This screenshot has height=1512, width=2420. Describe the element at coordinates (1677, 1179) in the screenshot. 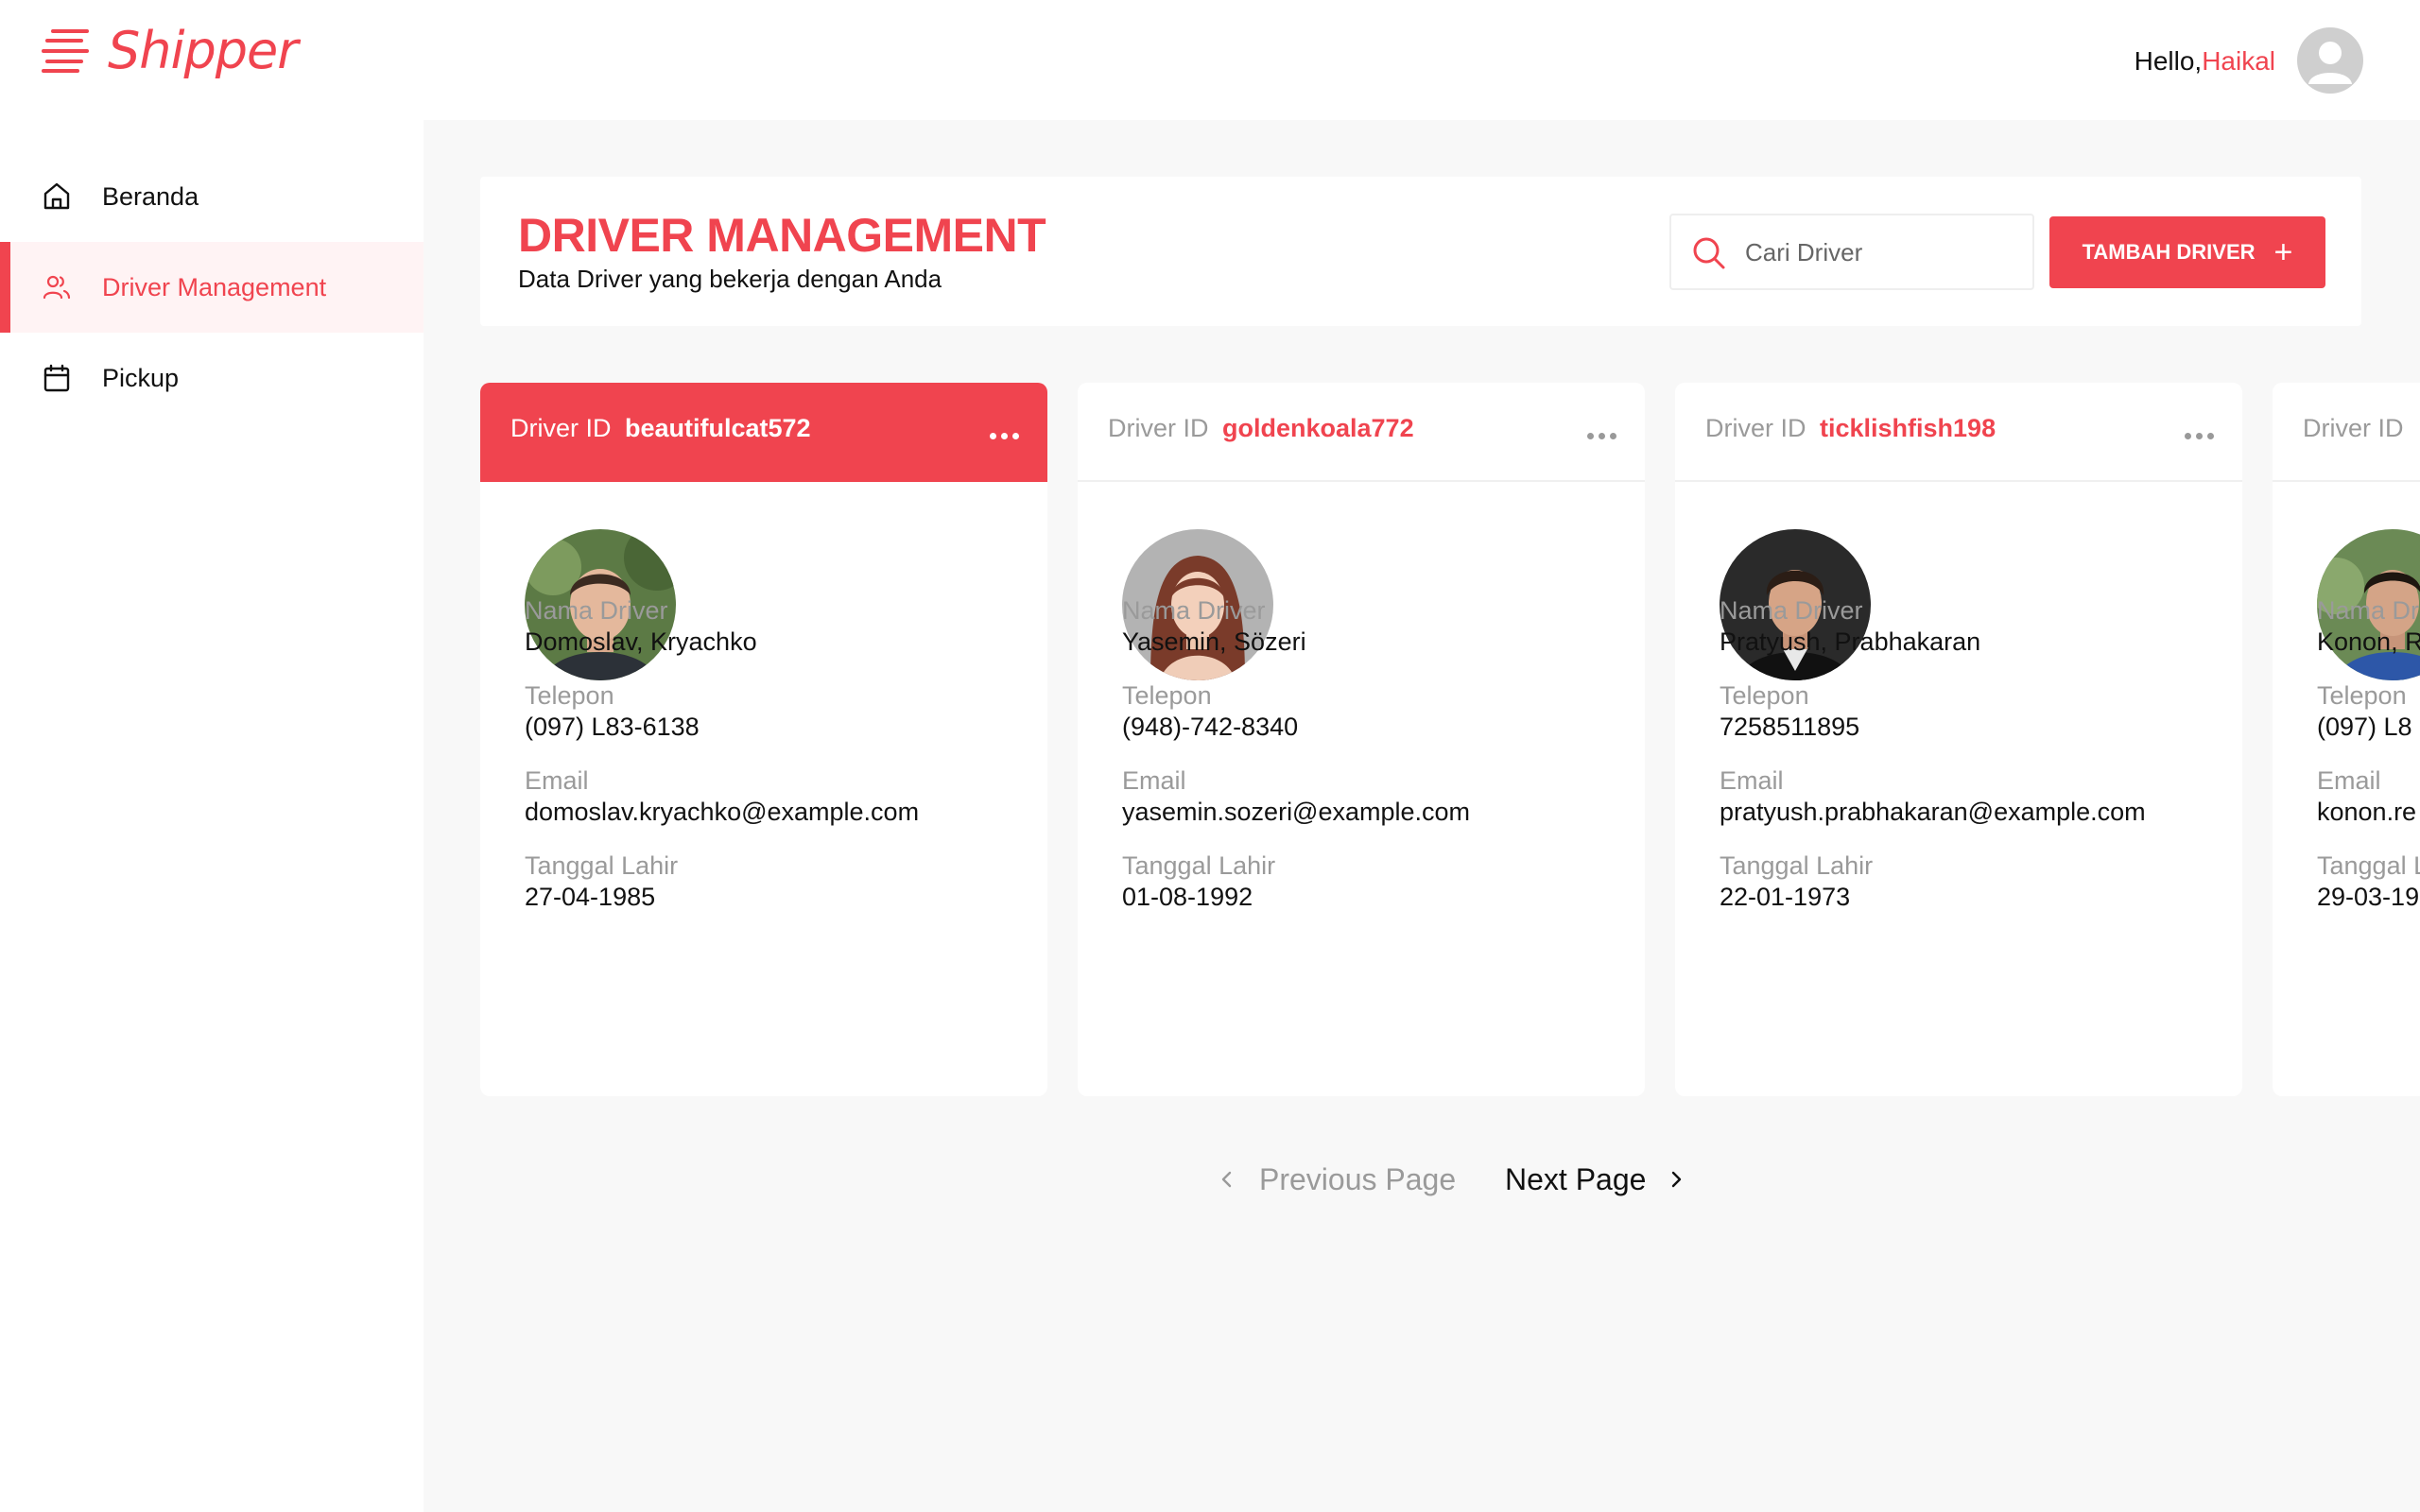

I see `chevron-right-icon` at that location.